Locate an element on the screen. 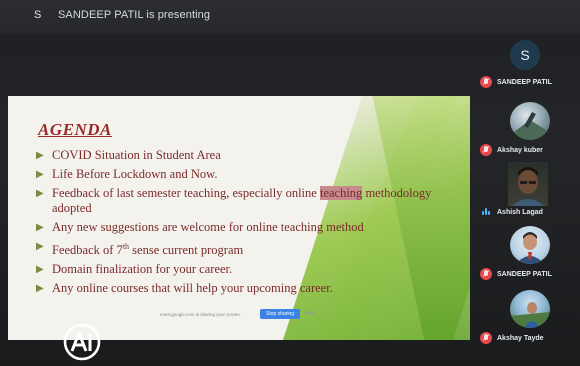 This screenshot has height=366, width=580. participant-name-row: Akshay kuber is located at coordinates (511, 150).